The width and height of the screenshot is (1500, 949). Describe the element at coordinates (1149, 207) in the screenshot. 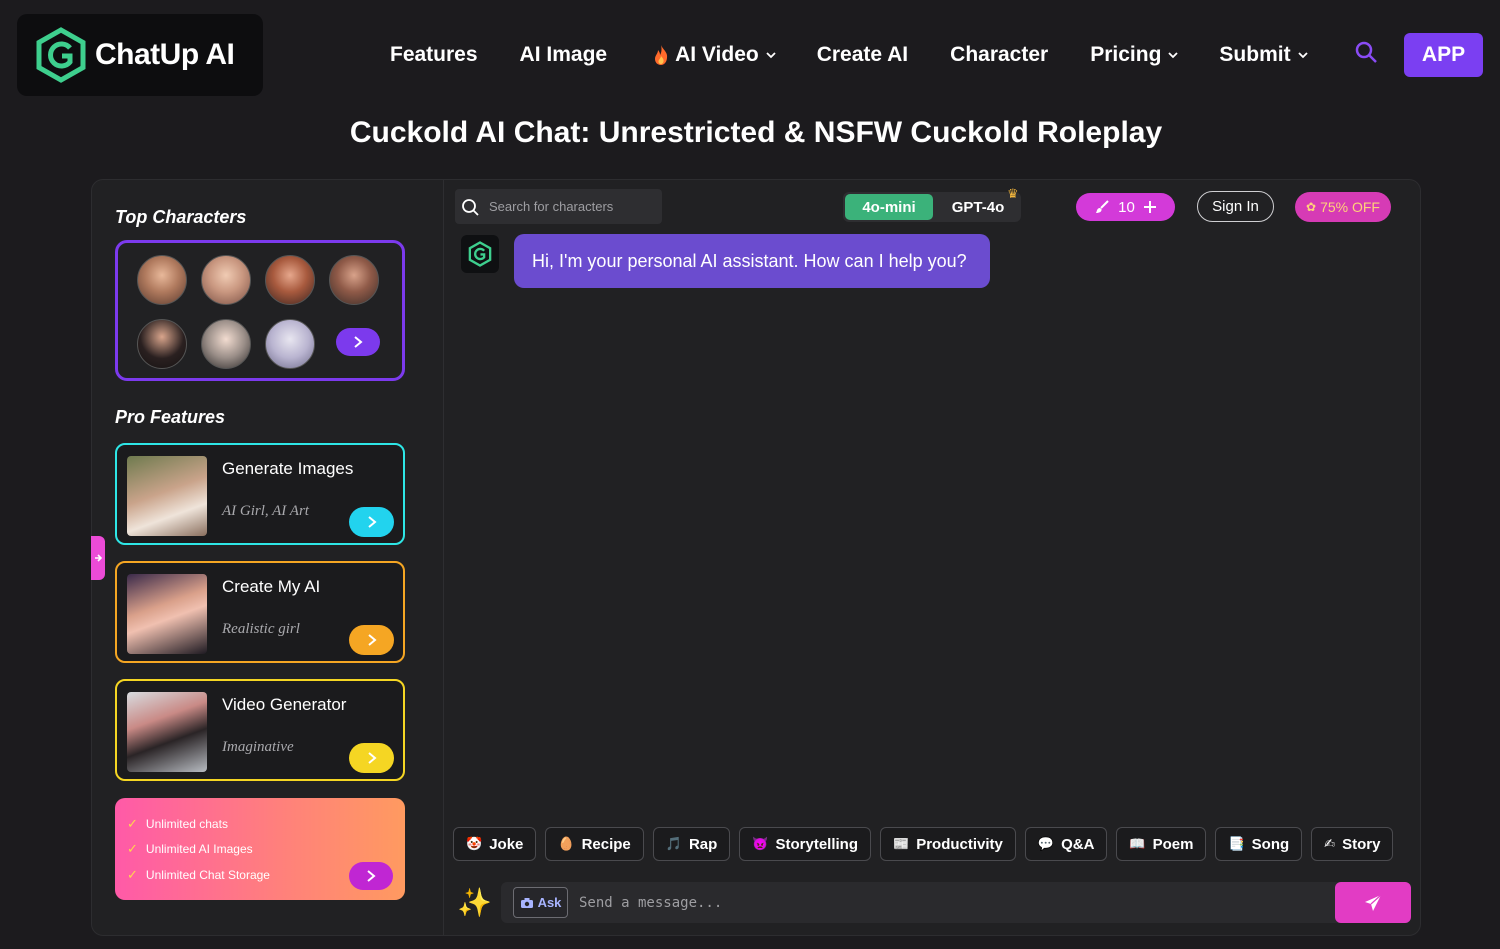

I see `plus-icon` at that location.